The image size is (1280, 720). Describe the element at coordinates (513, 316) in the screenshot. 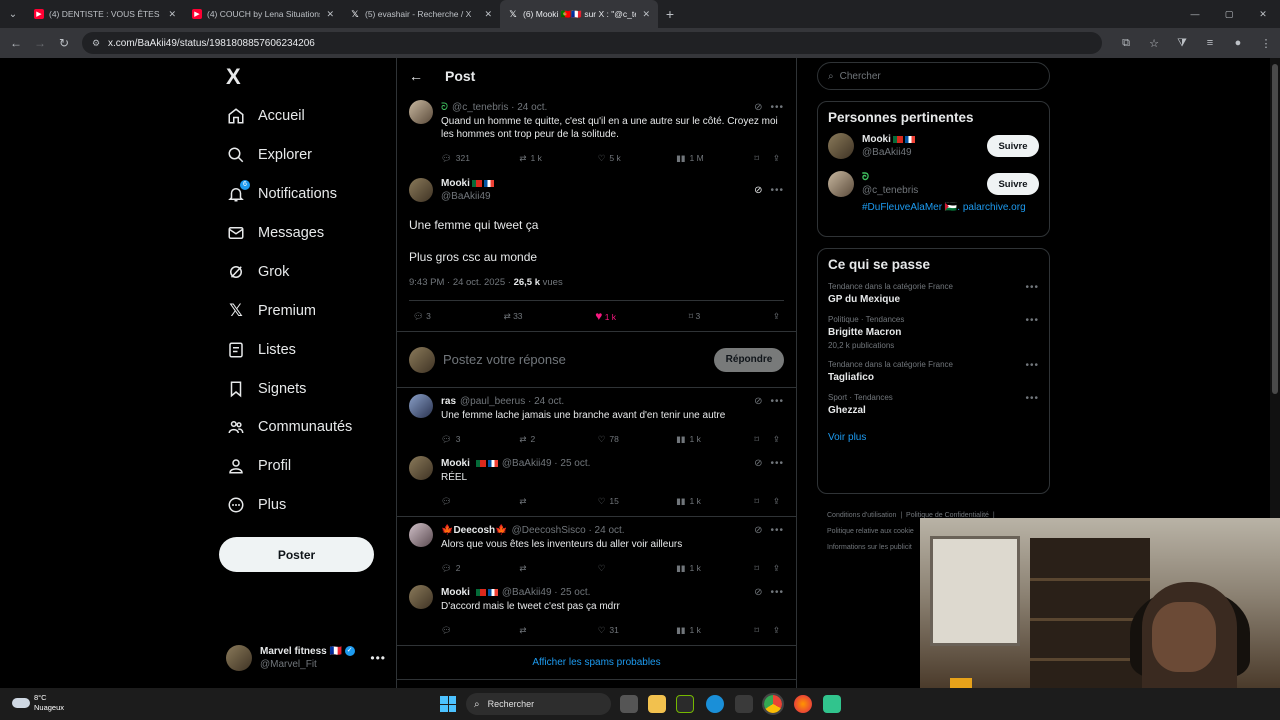

I see `repost-button: ⇄ 33` at that location.